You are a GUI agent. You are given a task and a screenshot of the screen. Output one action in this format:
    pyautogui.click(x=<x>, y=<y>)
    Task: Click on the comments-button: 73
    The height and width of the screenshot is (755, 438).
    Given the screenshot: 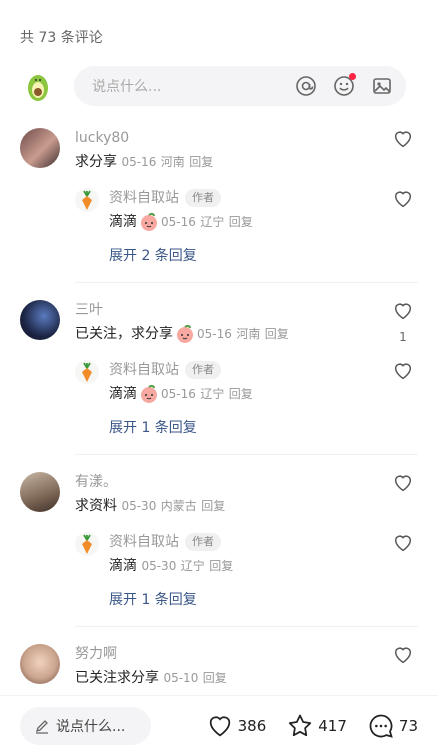 What is the action you would take?
    pyautogui.click(x=392, y=726)
    